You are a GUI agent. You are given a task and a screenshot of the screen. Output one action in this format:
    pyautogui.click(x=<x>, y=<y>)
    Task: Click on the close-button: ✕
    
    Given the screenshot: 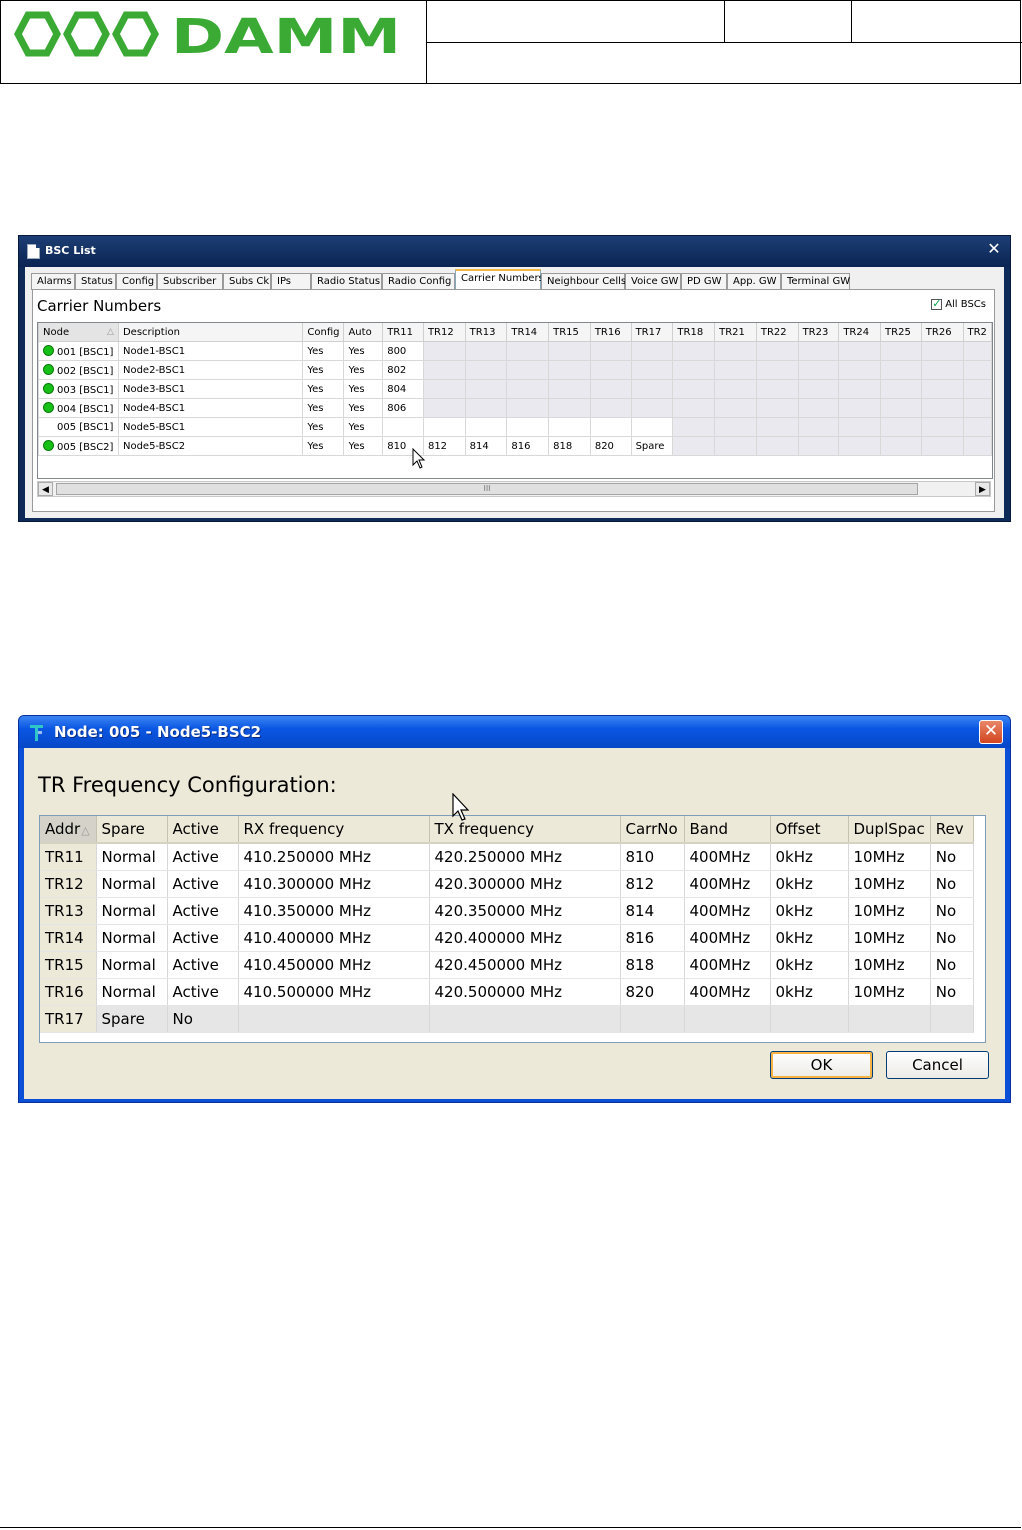 What is the action you would take?
    pyautogui.click(x=991, y=732)
    